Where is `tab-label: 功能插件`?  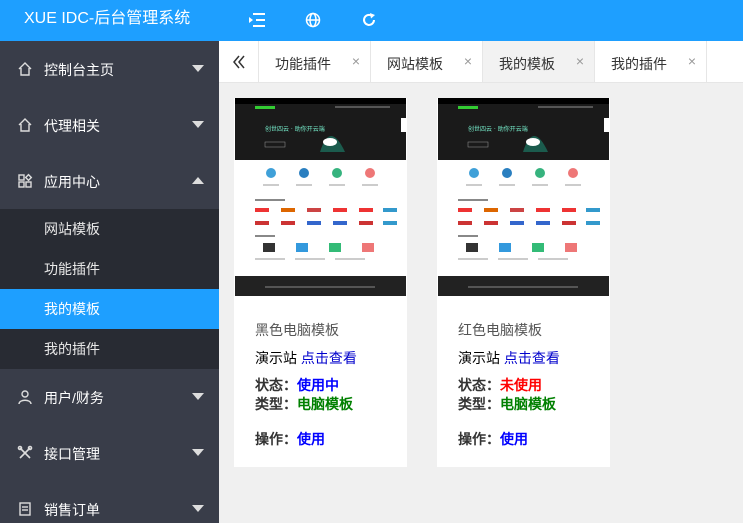 tab-label: 功能插件 is located at coordinates (303, 64).